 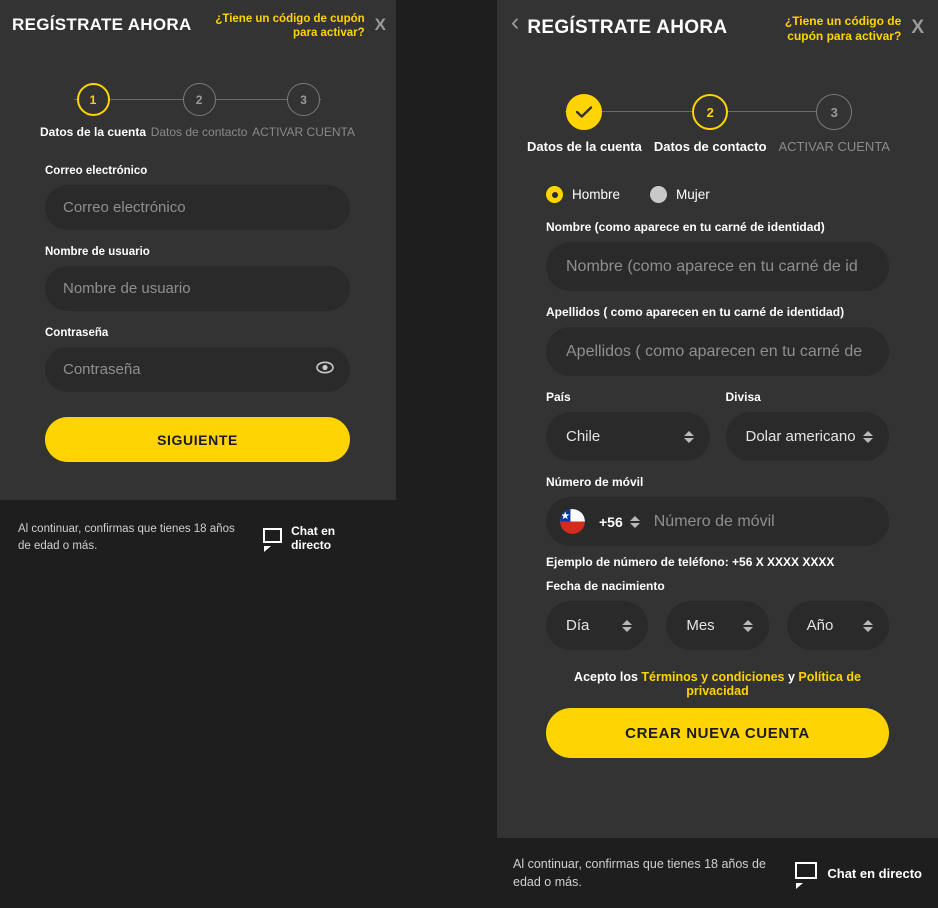 I want to click on terms-prefix: Acepto los, so click(x=608, y=677).